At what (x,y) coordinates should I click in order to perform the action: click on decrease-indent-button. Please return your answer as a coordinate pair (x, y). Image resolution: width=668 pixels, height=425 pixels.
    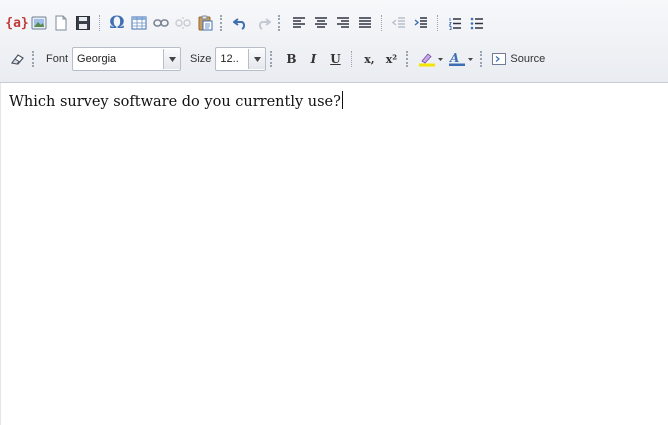
    Looking at the image, I should click on (399, 23).